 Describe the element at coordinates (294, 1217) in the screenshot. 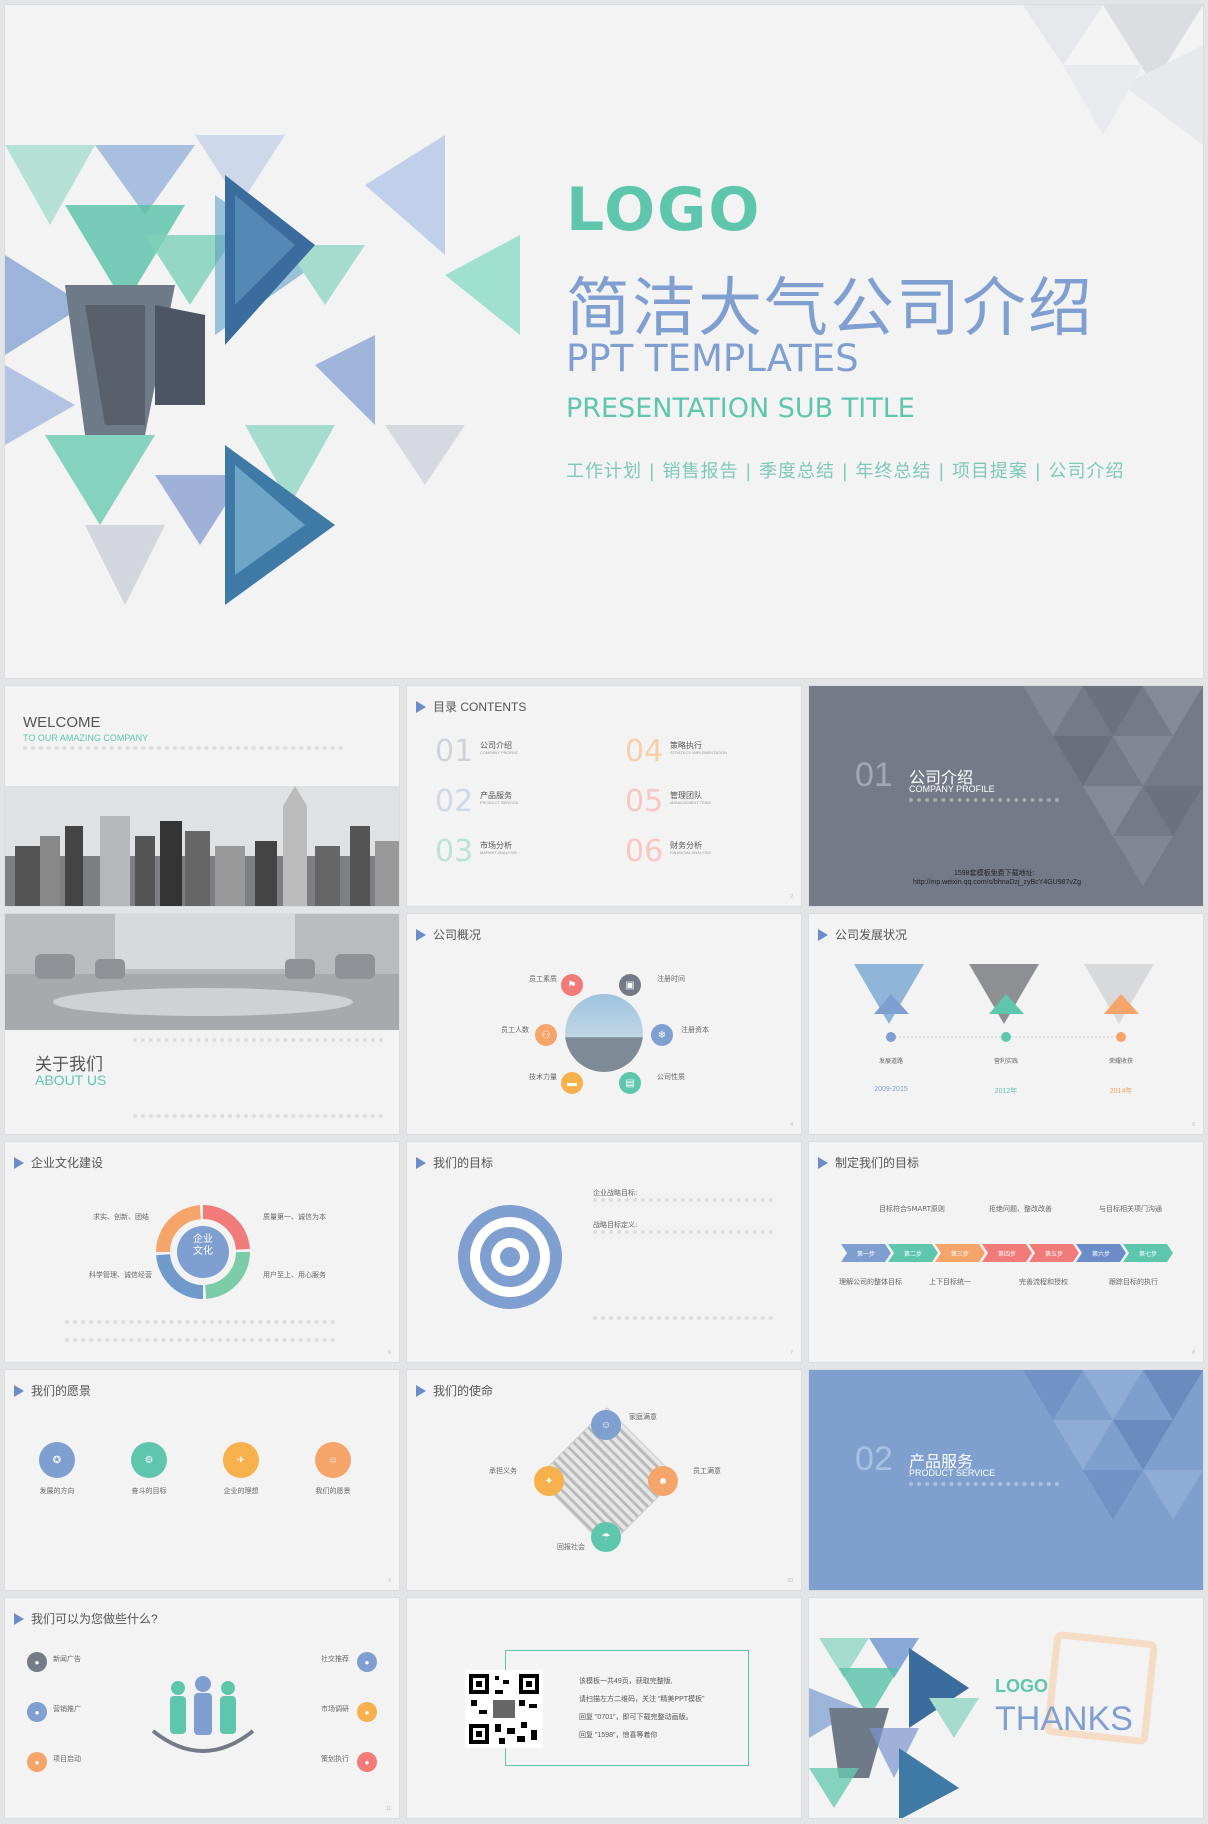

I see `culture-label: 质量第一、诚信为本` at that location.